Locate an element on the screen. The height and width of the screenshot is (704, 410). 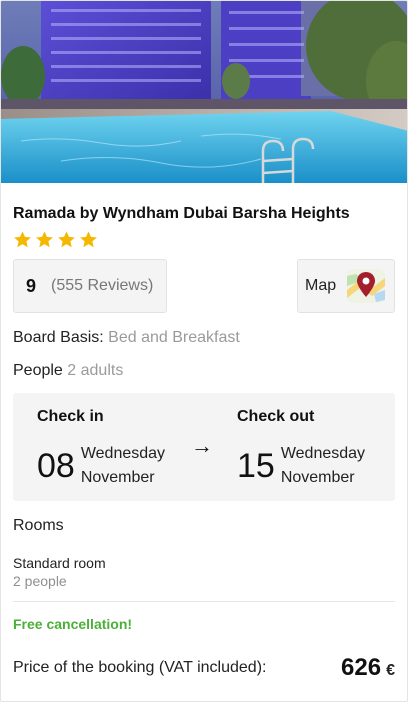
map-button: Map is located at coordinates (346, 286).